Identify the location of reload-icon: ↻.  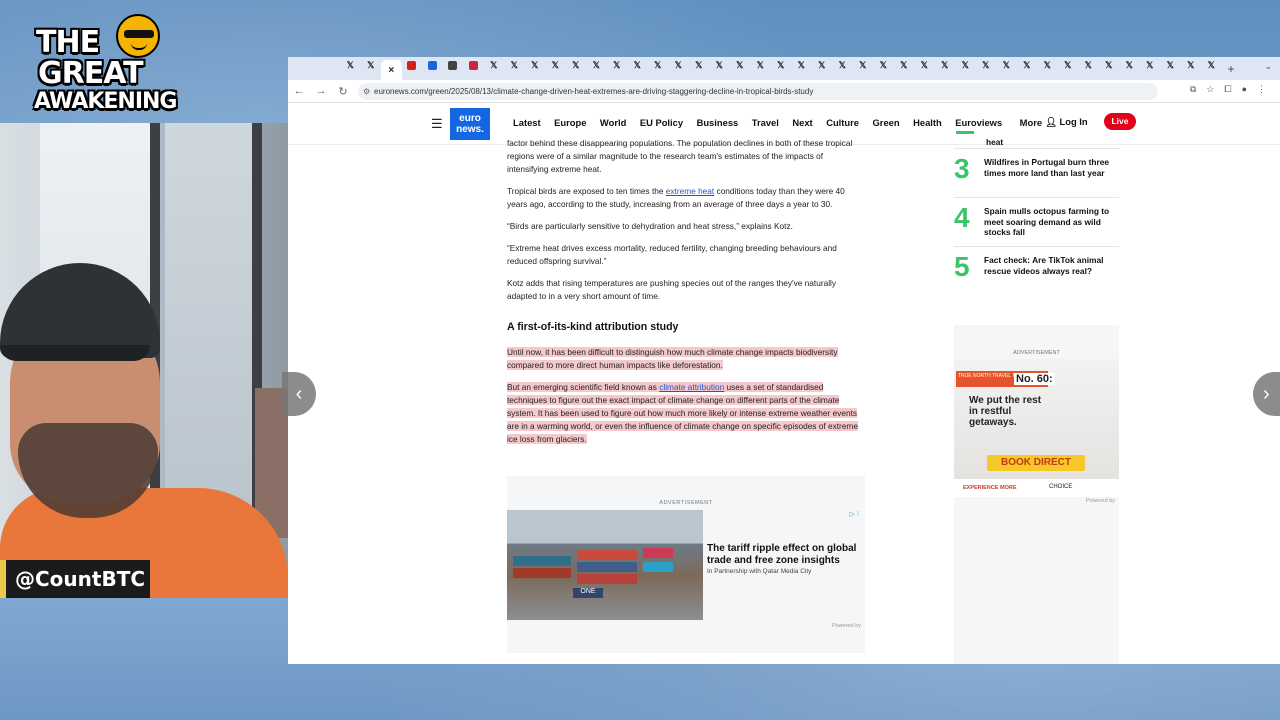
(343, 91).